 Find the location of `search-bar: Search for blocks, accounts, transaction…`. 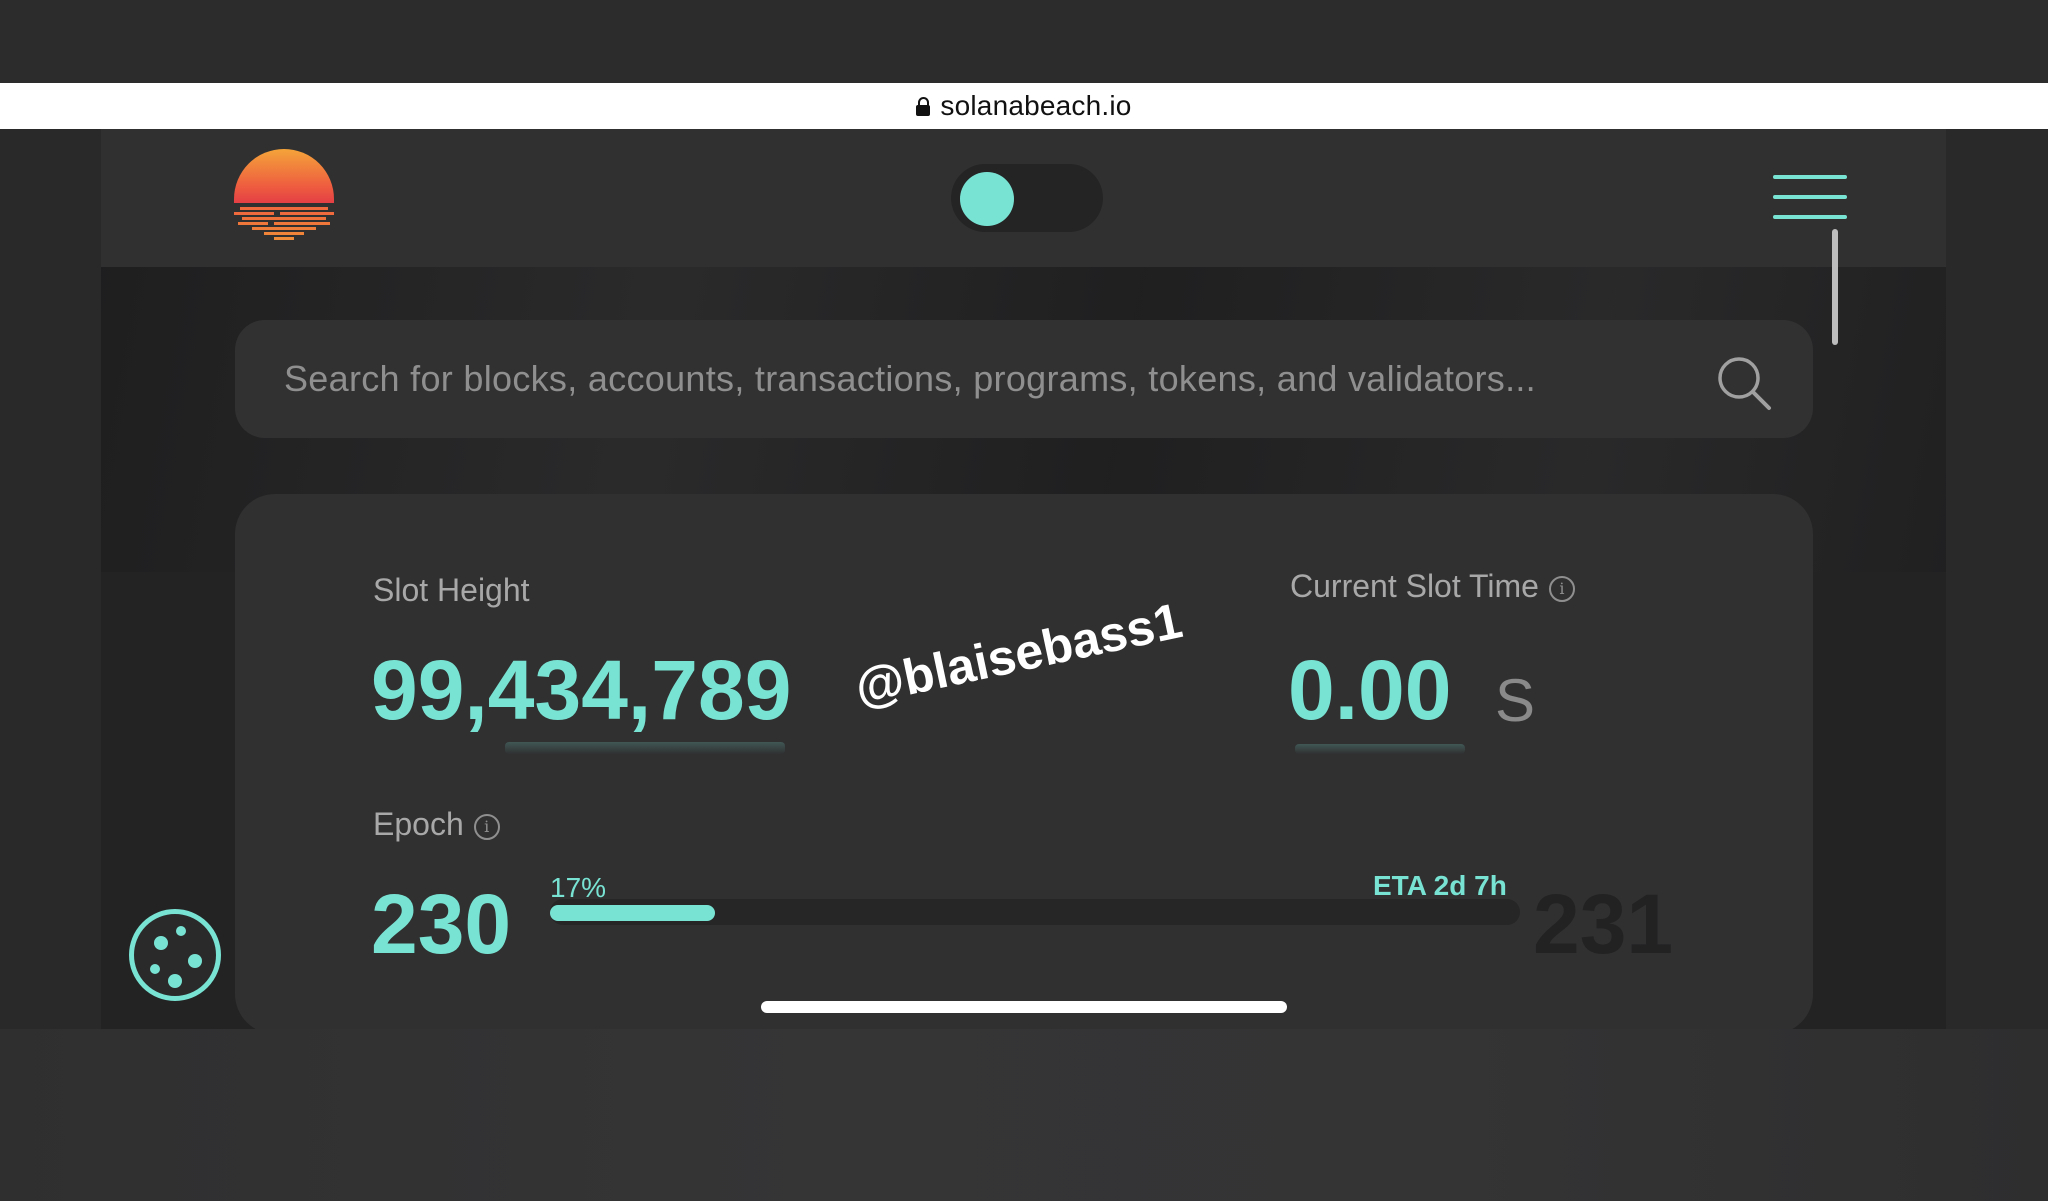

search-bar: Search for blocks, accounts, transaction… is located at coordinates (1024, 379).